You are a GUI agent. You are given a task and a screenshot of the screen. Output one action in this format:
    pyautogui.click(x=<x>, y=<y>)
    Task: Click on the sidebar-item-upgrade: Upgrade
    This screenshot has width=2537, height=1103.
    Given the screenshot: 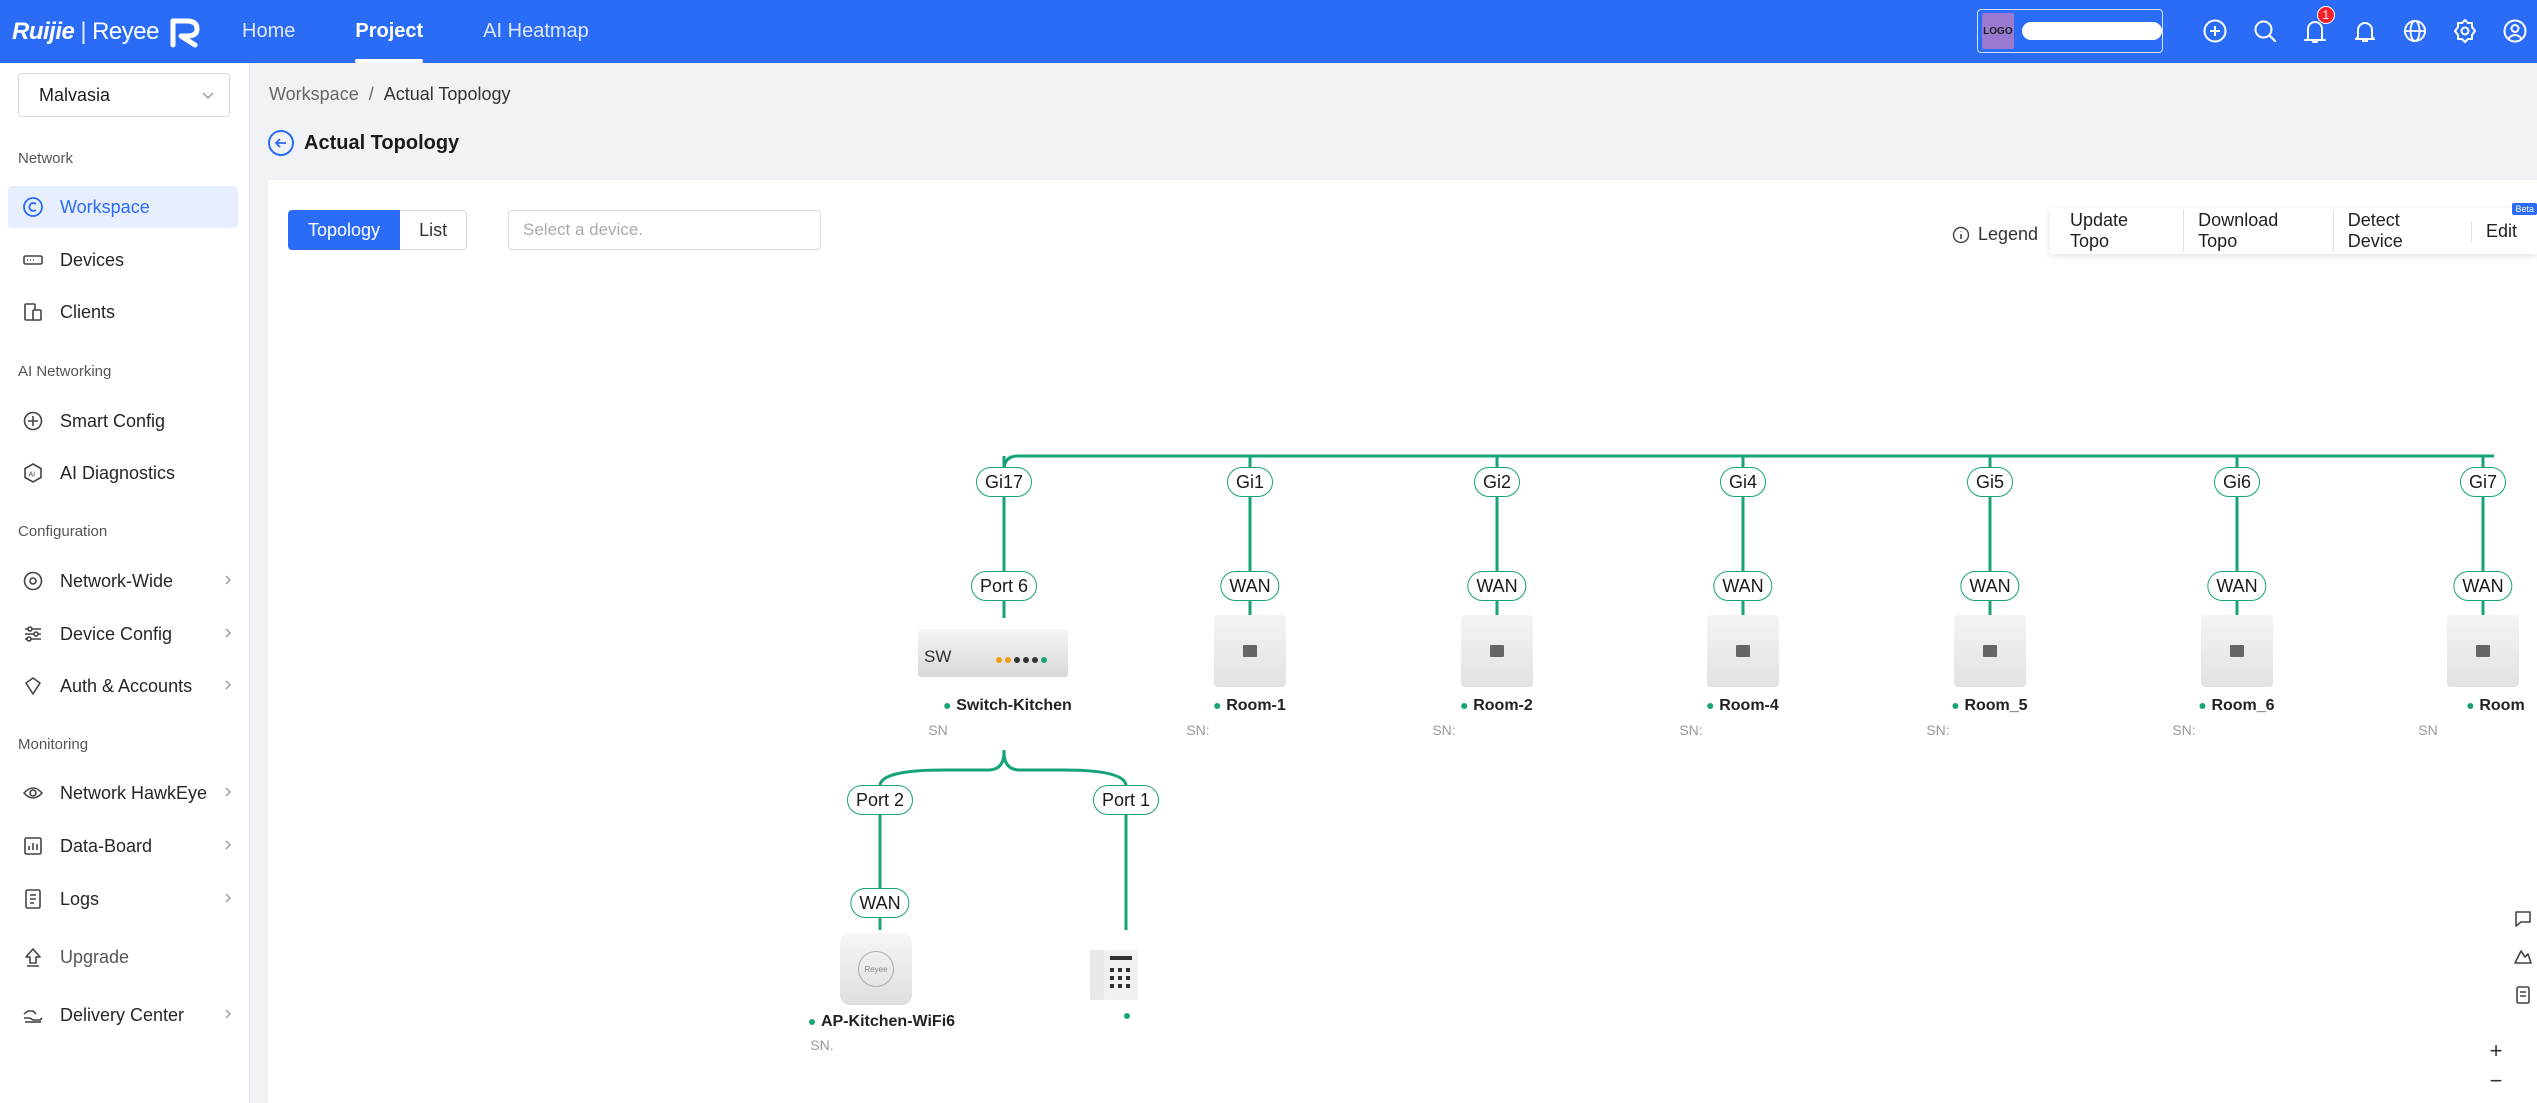 What is the action you would take?
    pyautogui.click(x=123, y=957)
    